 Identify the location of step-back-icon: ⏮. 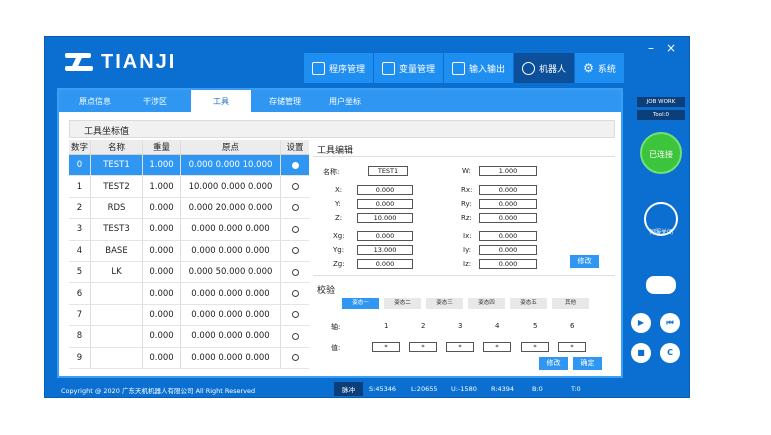
(670, 323).